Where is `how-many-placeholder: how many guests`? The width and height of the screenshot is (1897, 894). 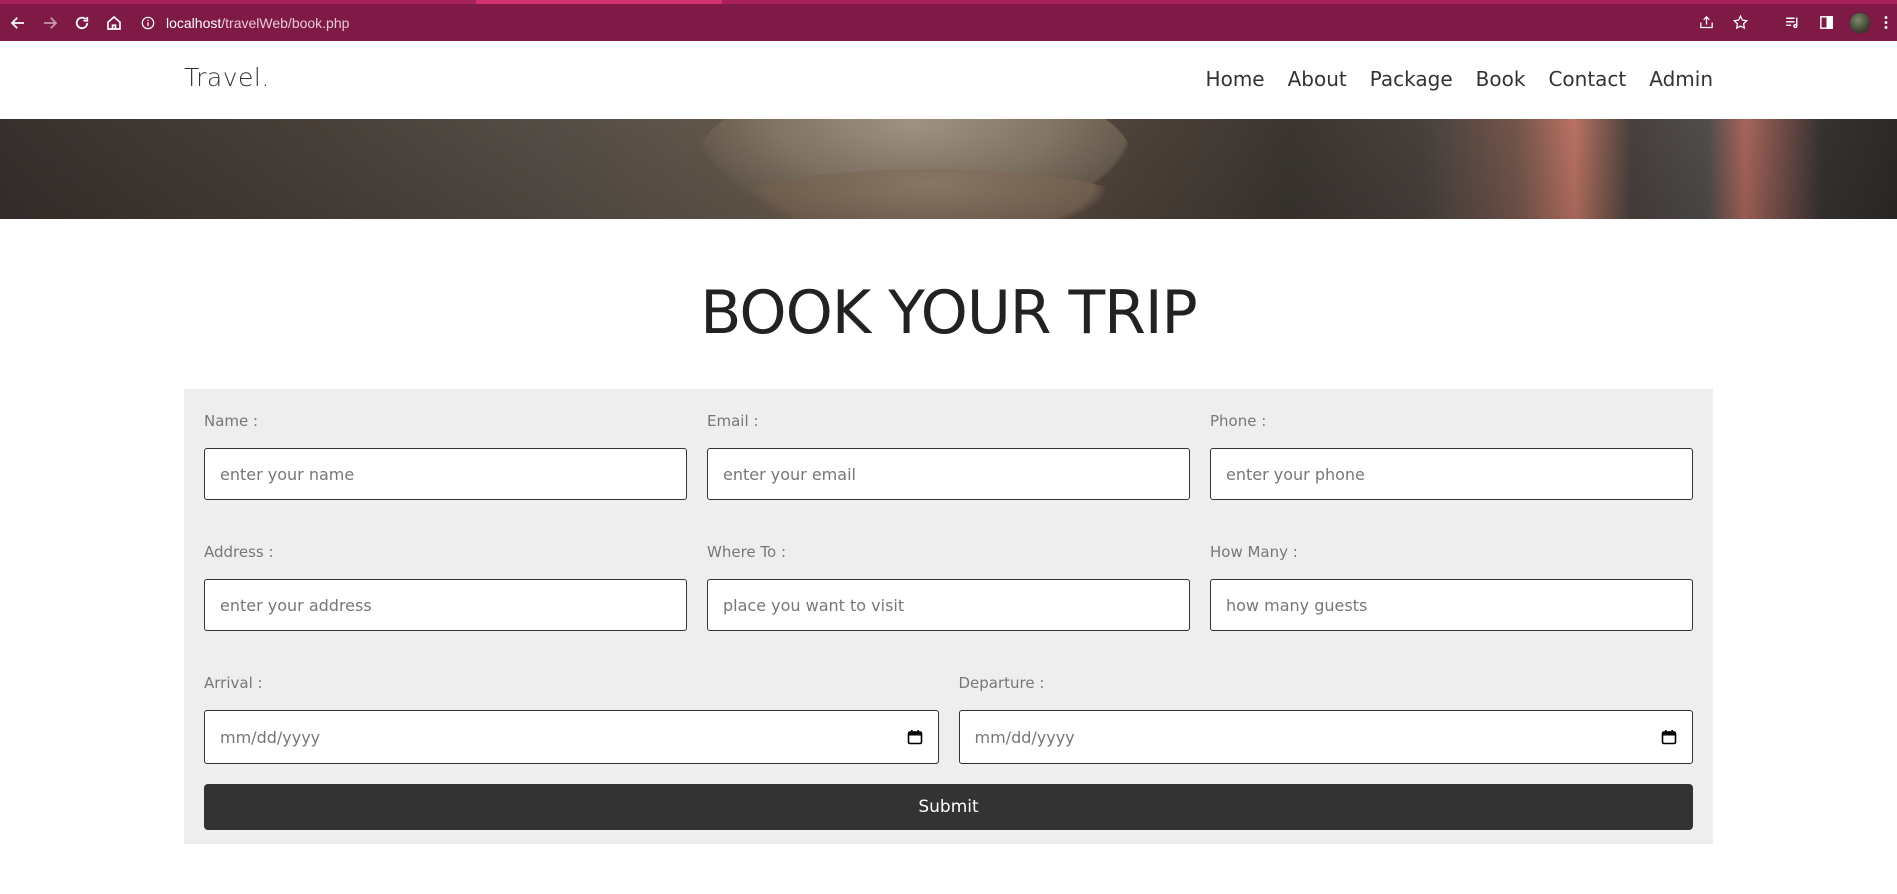 how-many-placeholder: how many guests is located at coordinates (1297, 605).